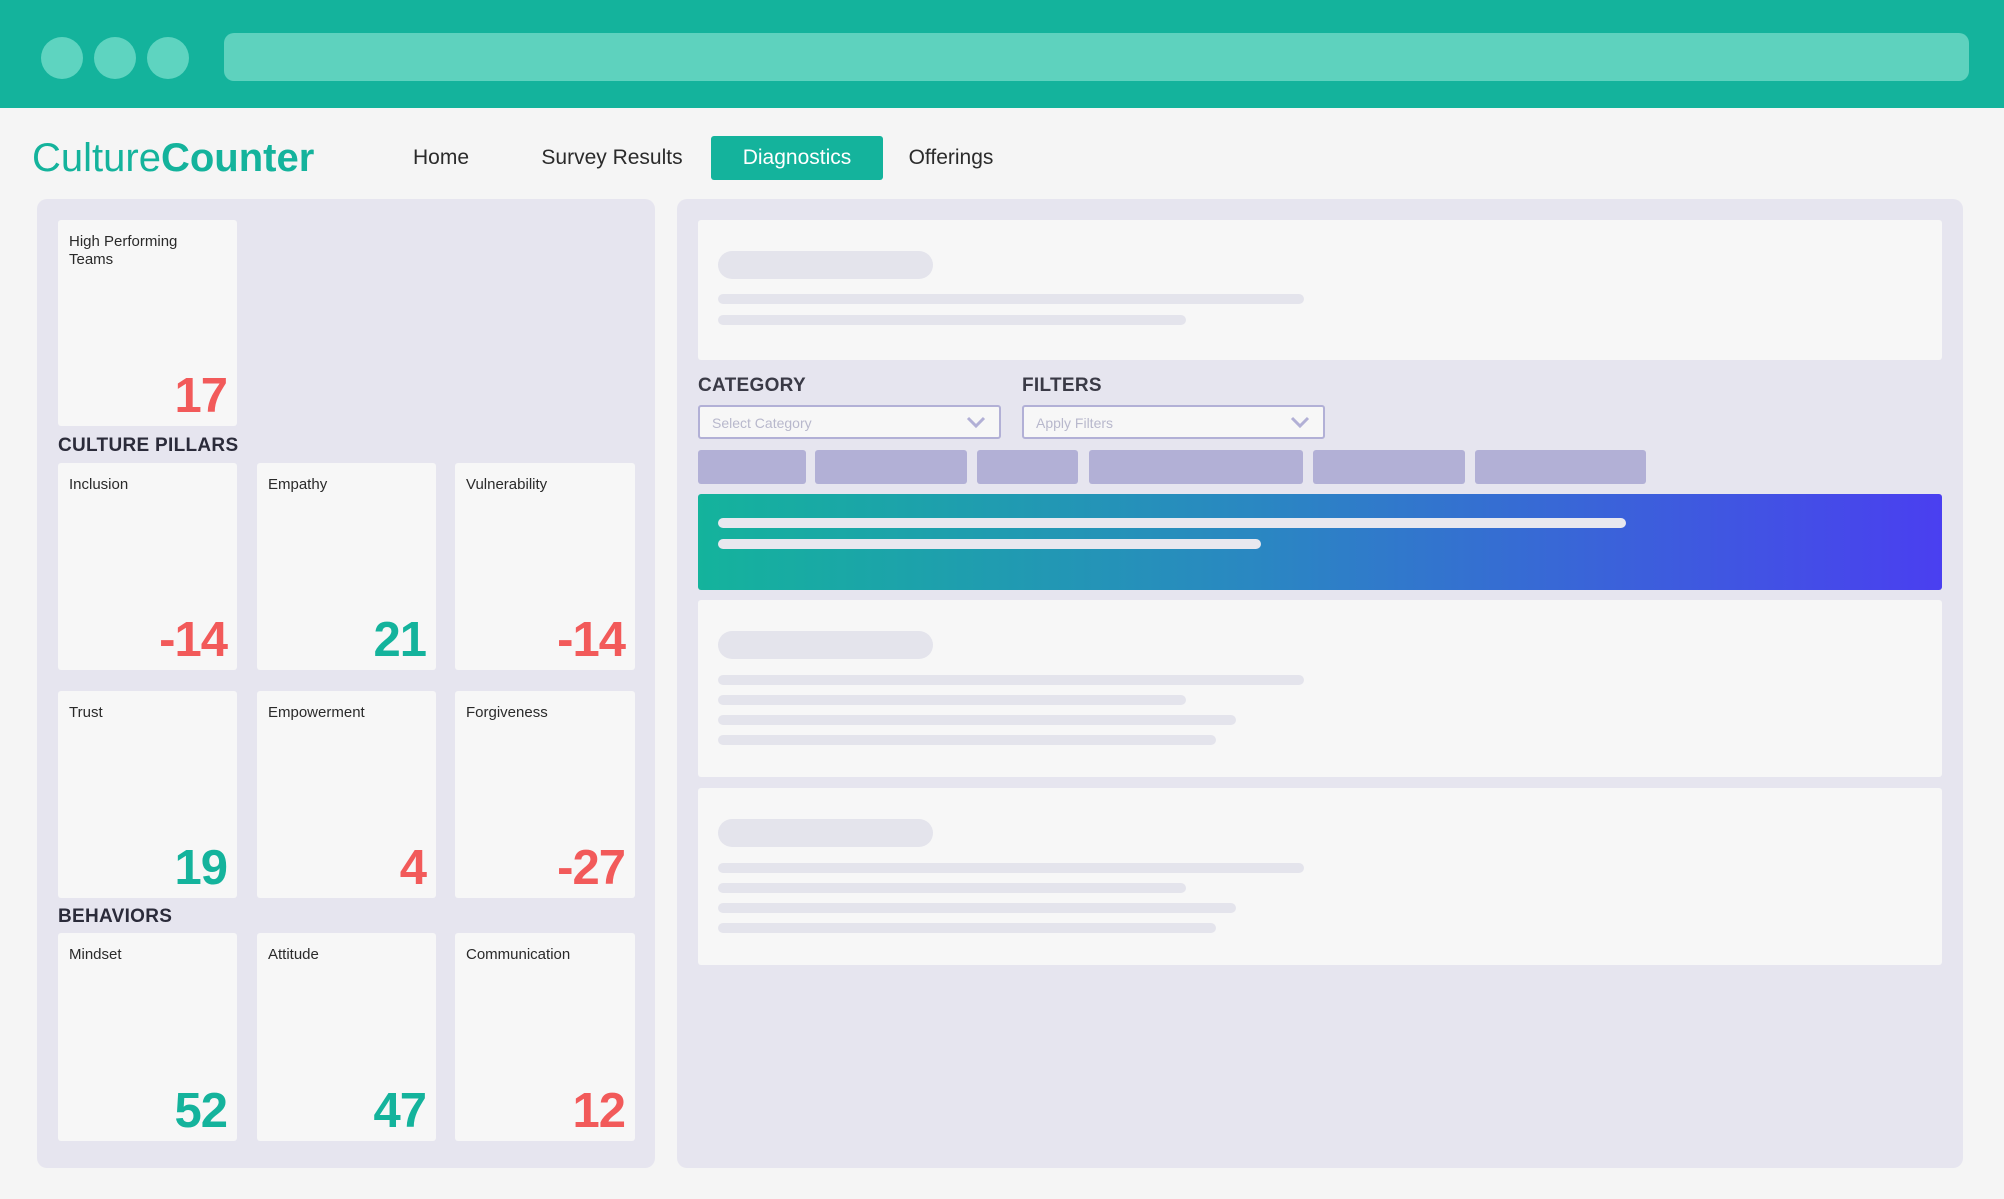 The height and width of the screenshot is (1199, 2004). I want to click on score-card-label: Mindset, so click(95, 954).